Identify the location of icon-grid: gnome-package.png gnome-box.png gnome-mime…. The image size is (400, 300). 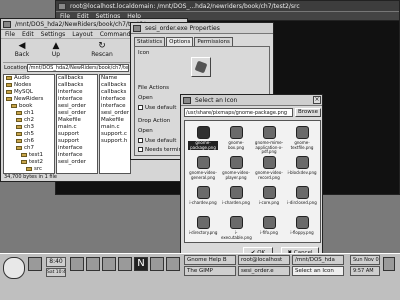
(252, 181).